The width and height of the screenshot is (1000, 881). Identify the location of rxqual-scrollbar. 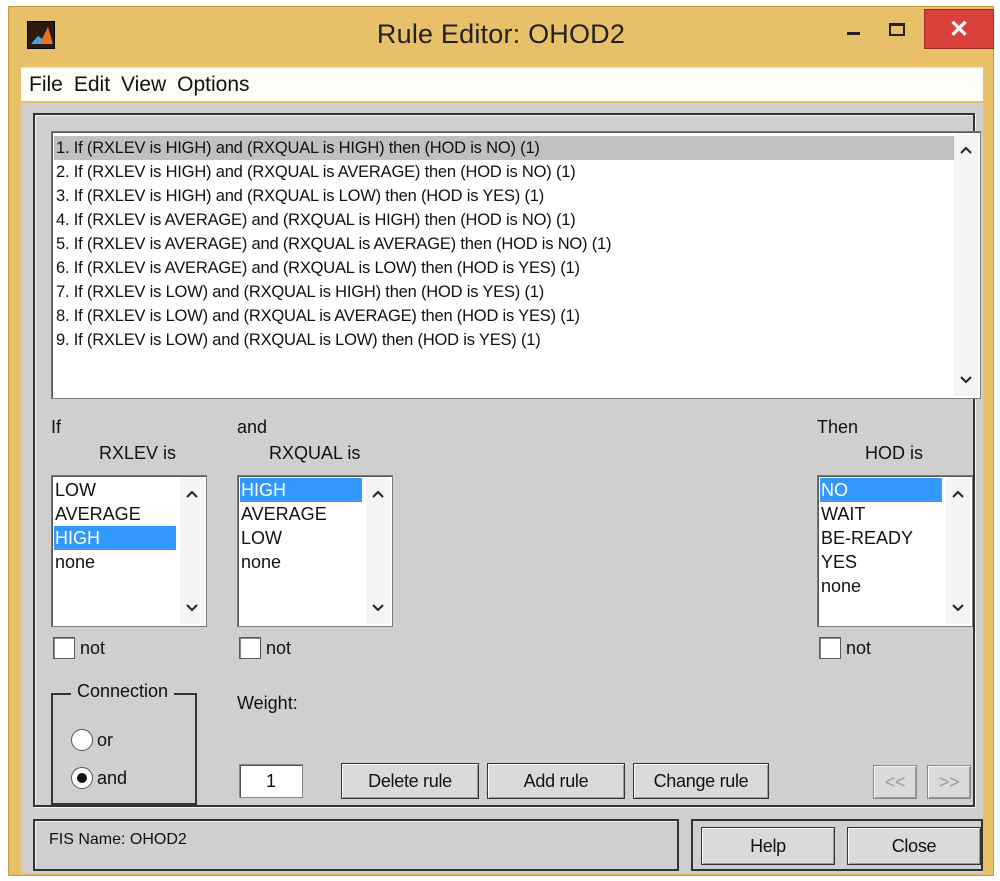
(378, 551).